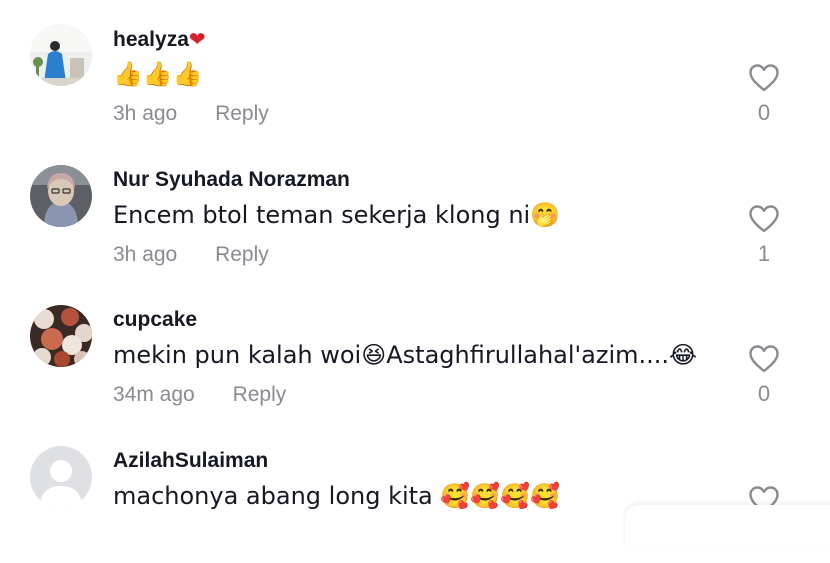 The image size is (830, 563). I want to click on default-user-avatar-icon, so click(61, 477).